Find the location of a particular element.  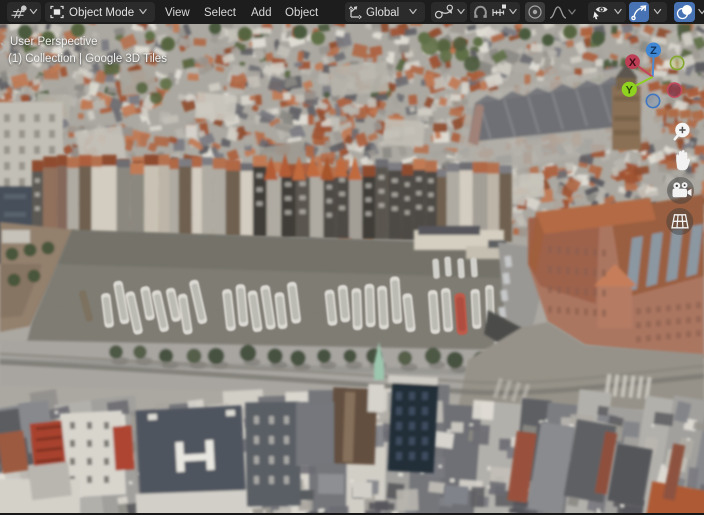

svg-text: Select is located at coordinates (220, 13).